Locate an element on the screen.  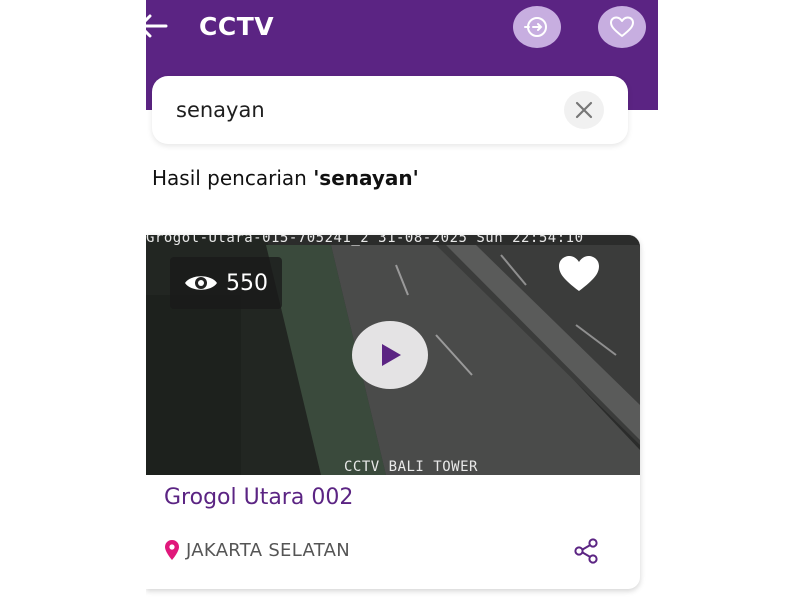
arrow-left-icon is located at coordinates (159, 26).